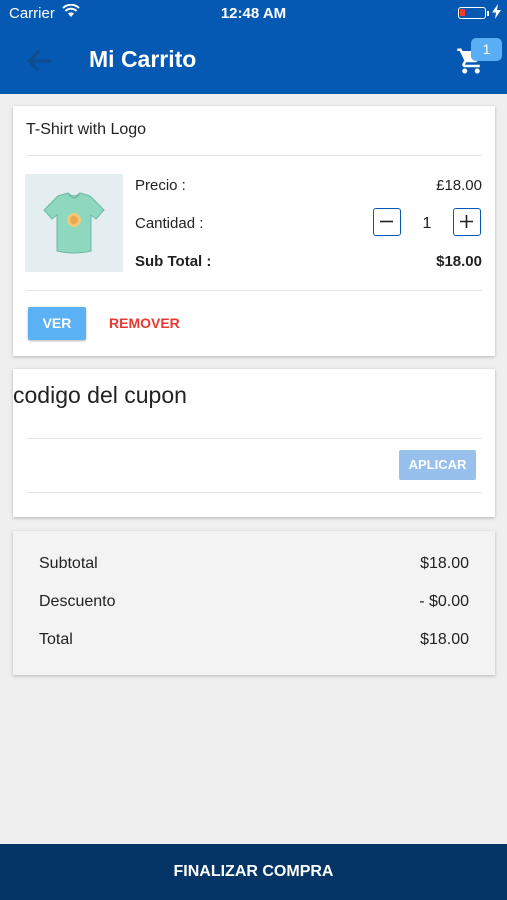 The height and width of the screenshot is (900, 507). What do you see at coordinates (459, 185) in the screenshot?
I see `price-value: £18.00` at bounding box center [459, 185].